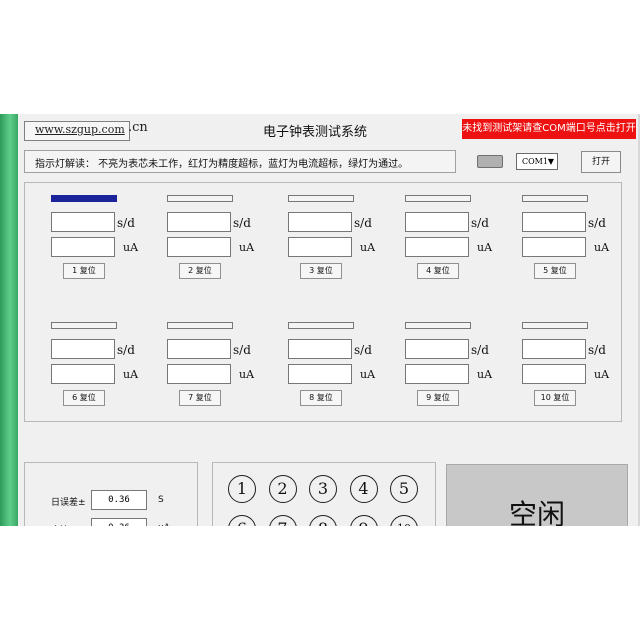  What do you see at coordinates (68, 503) in the screenshot?
I see `daily-error-label: 日误差±` at bounding box center [68, 503].